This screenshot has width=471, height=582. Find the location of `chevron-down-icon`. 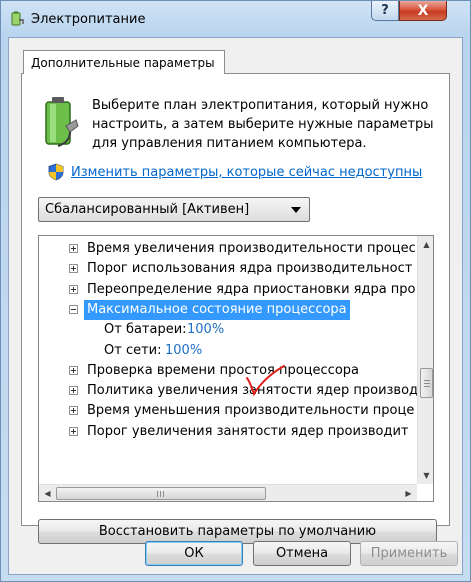

chevron-down-icon is located at coordinates (296, 210).